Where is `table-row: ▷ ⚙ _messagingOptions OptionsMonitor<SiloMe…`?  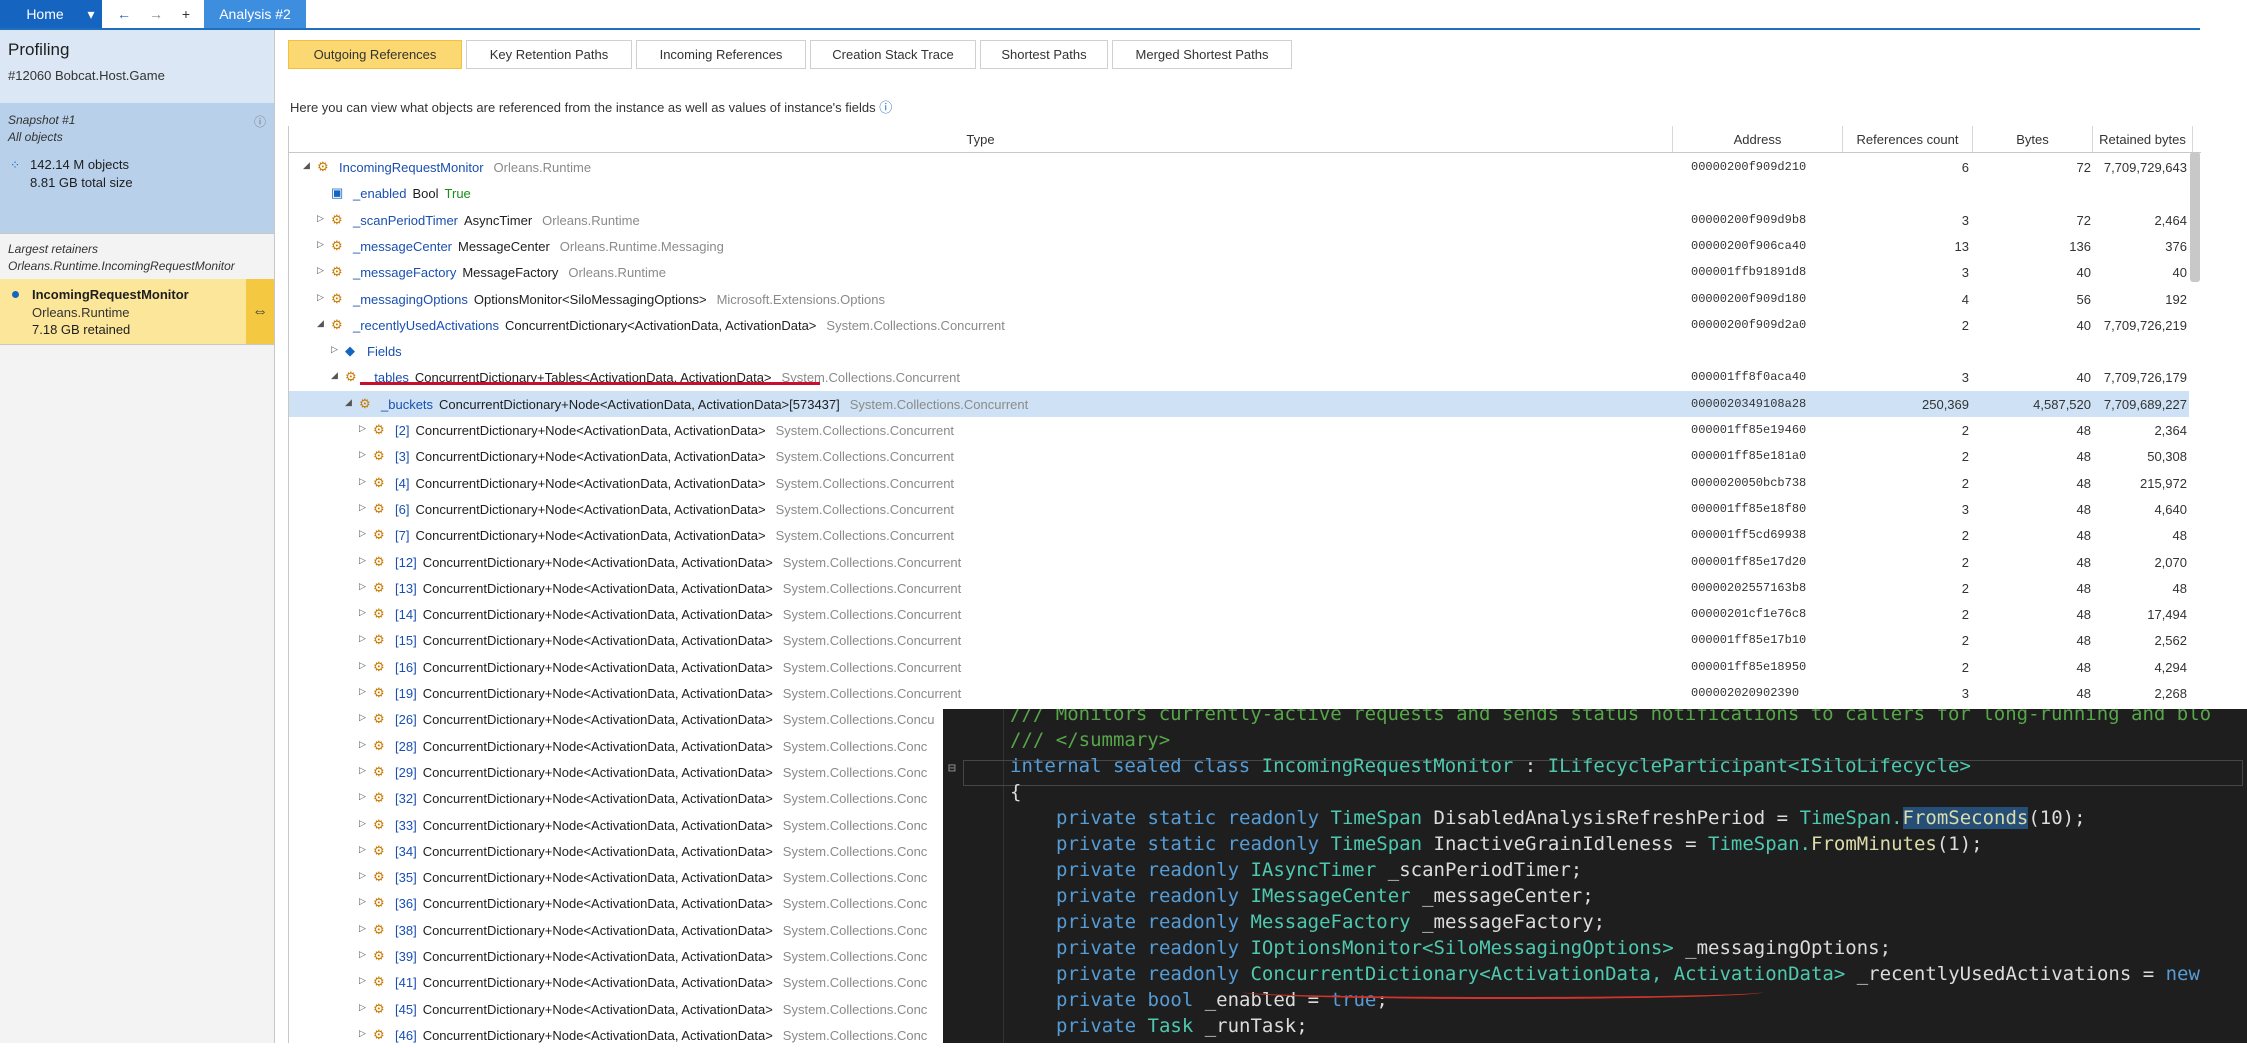
table-row: ▷ ⚙ _messagingOptions OptionsMonitor<SiloMe… is located at coordinates (1239, 299).